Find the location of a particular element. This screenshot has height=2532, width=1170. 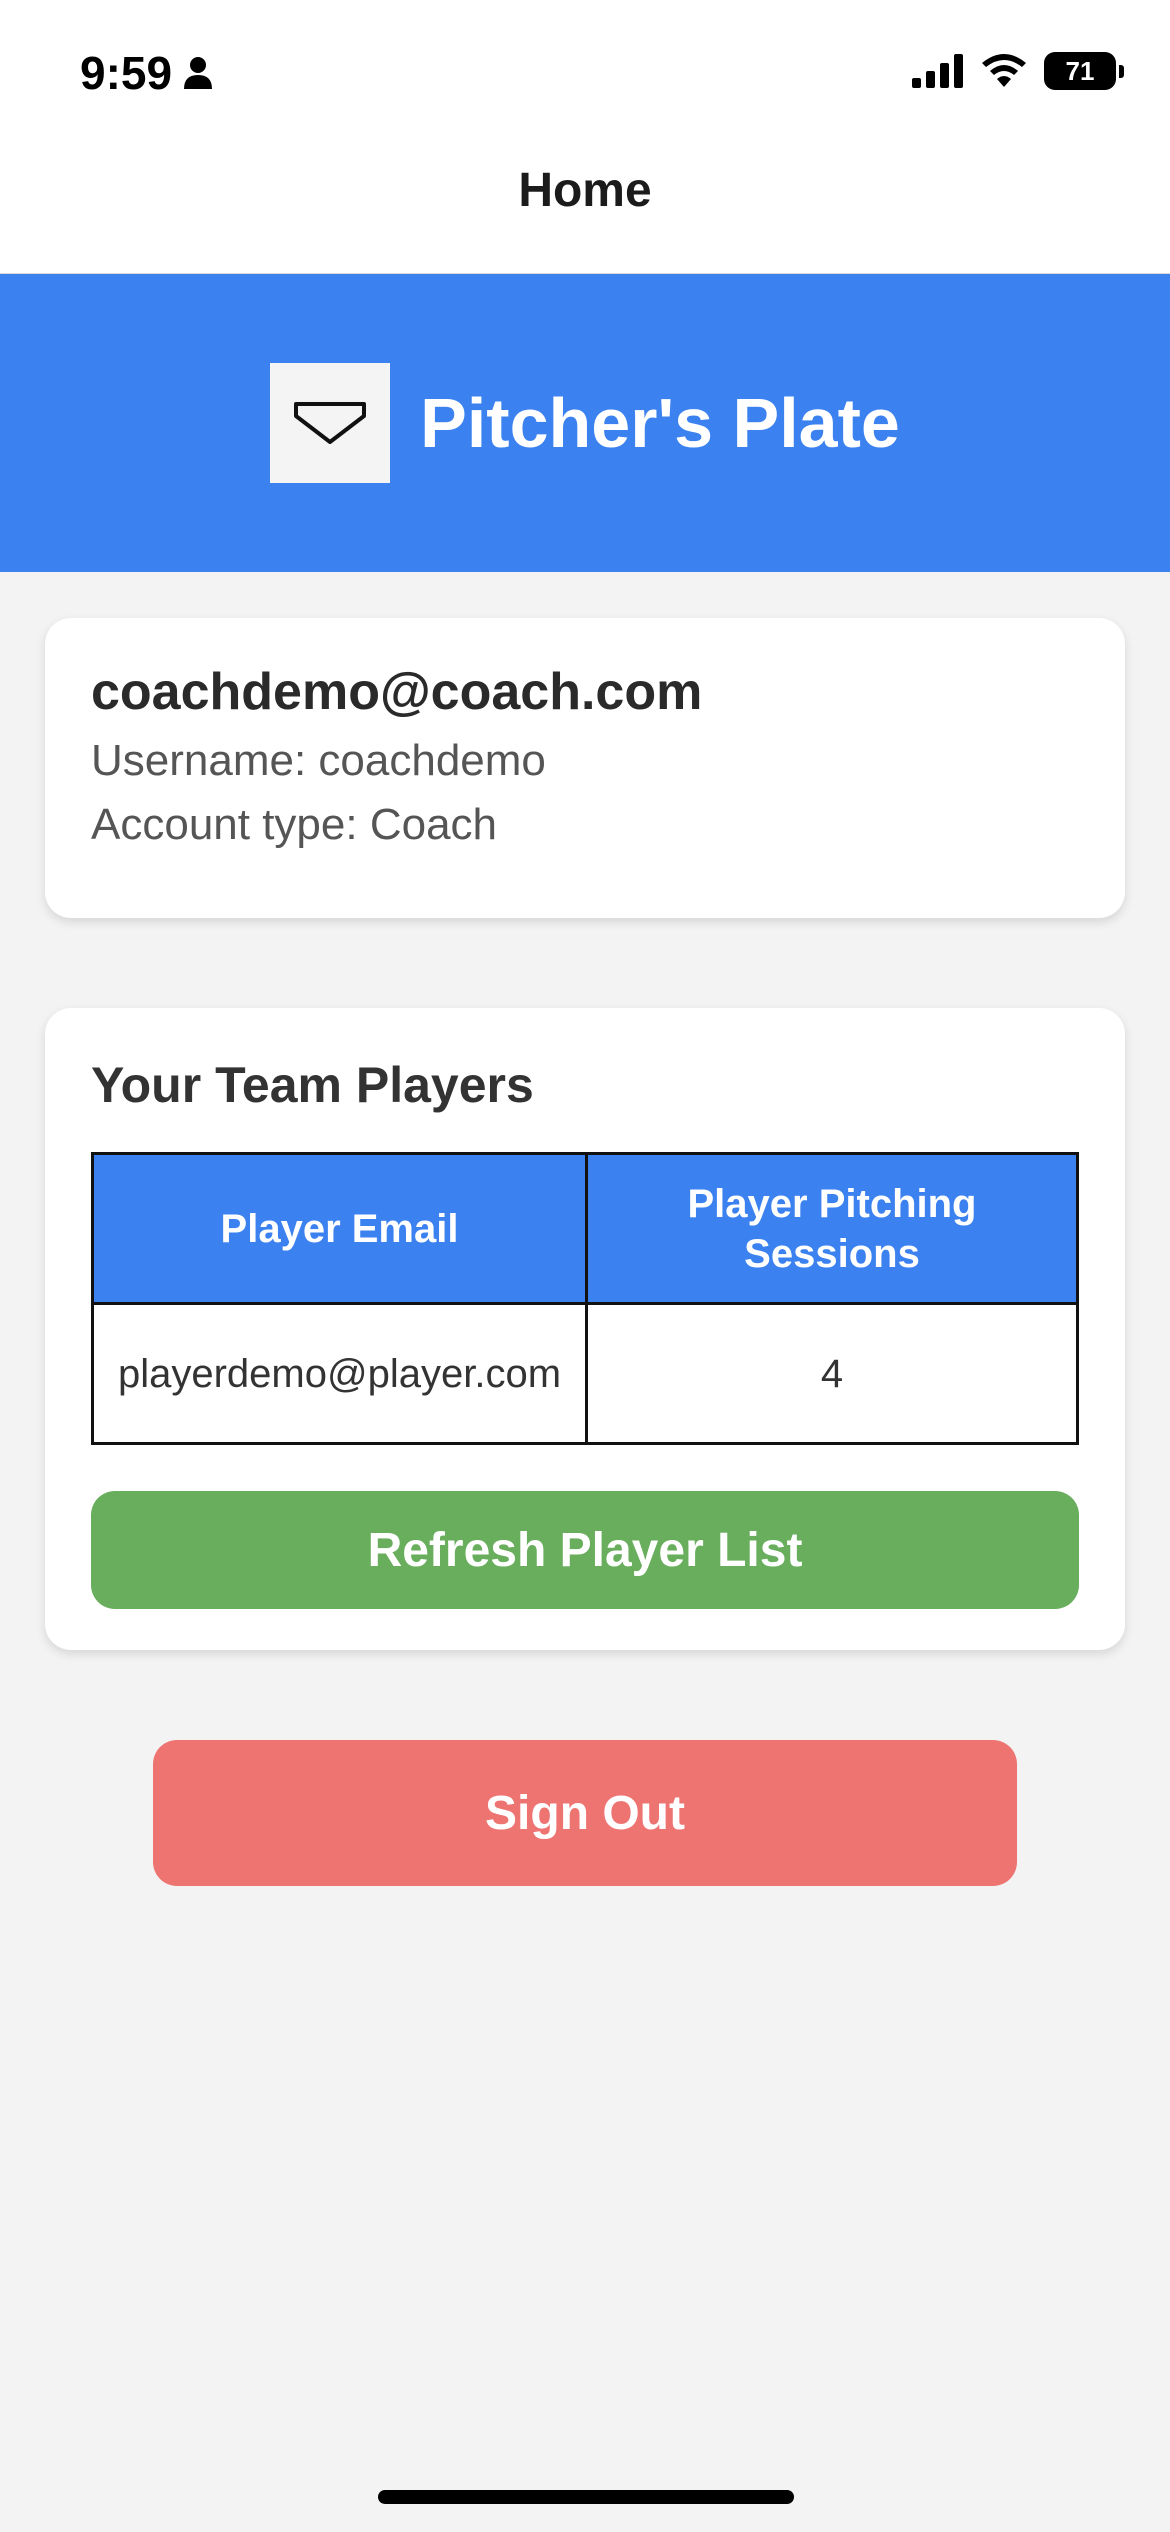

home-indicator is located at coordinates (586, 2497).